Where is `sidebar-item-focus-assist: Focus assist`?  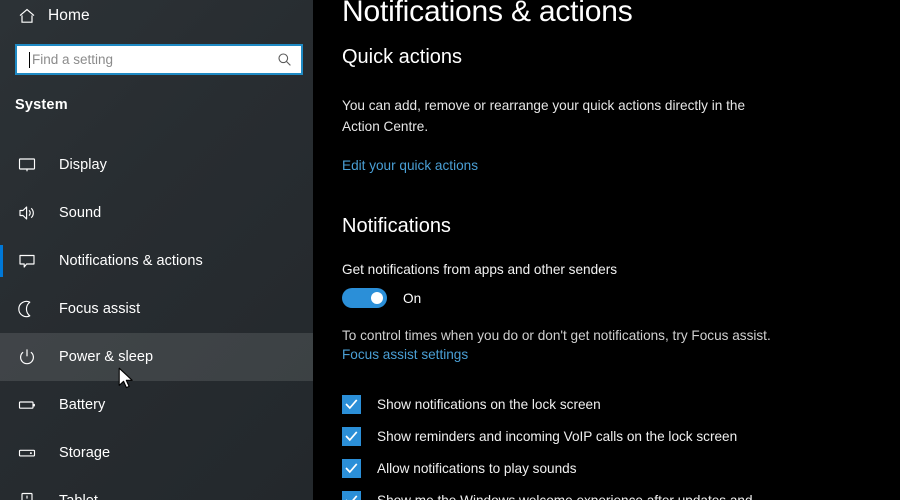
sidebar-item-focus-assist: Focus assist is located at coordinates (156, 309).